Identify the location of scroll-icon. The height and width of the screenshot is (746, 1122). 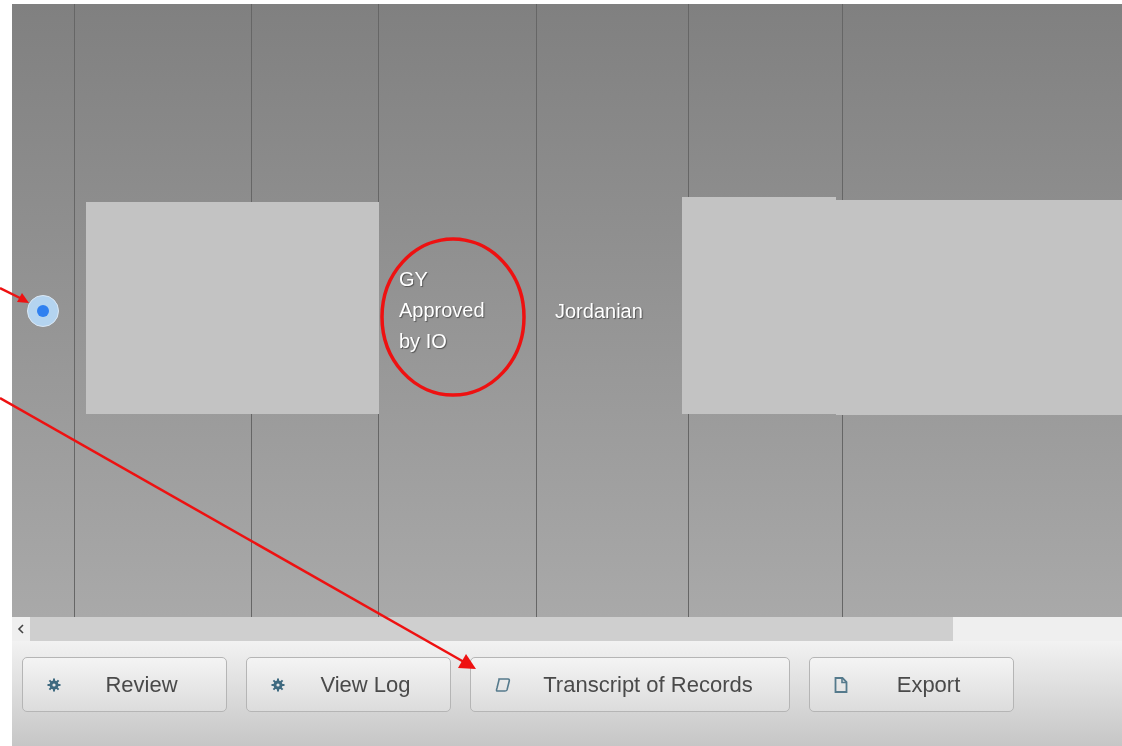
(503, 684).